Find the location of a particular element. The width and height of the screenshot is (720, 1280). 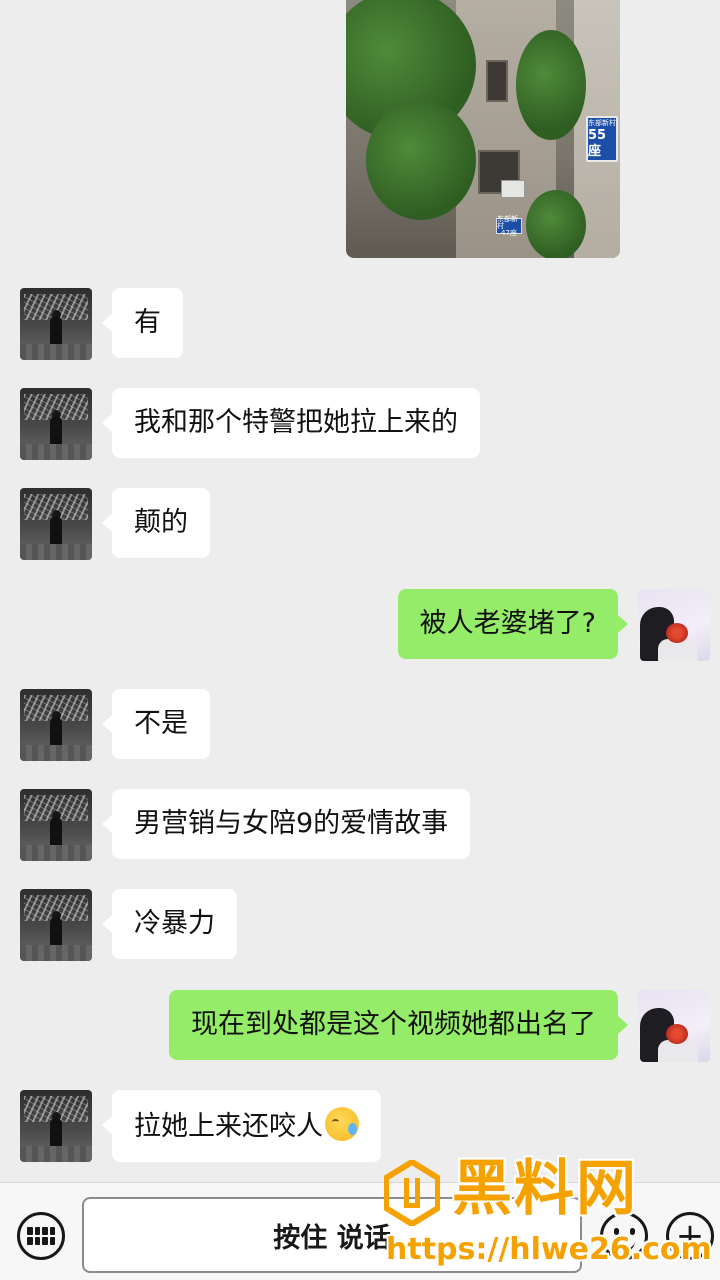

message-bubble: 现在到处都是这个视频她都出名了 is located at coordinates (398, 1025).